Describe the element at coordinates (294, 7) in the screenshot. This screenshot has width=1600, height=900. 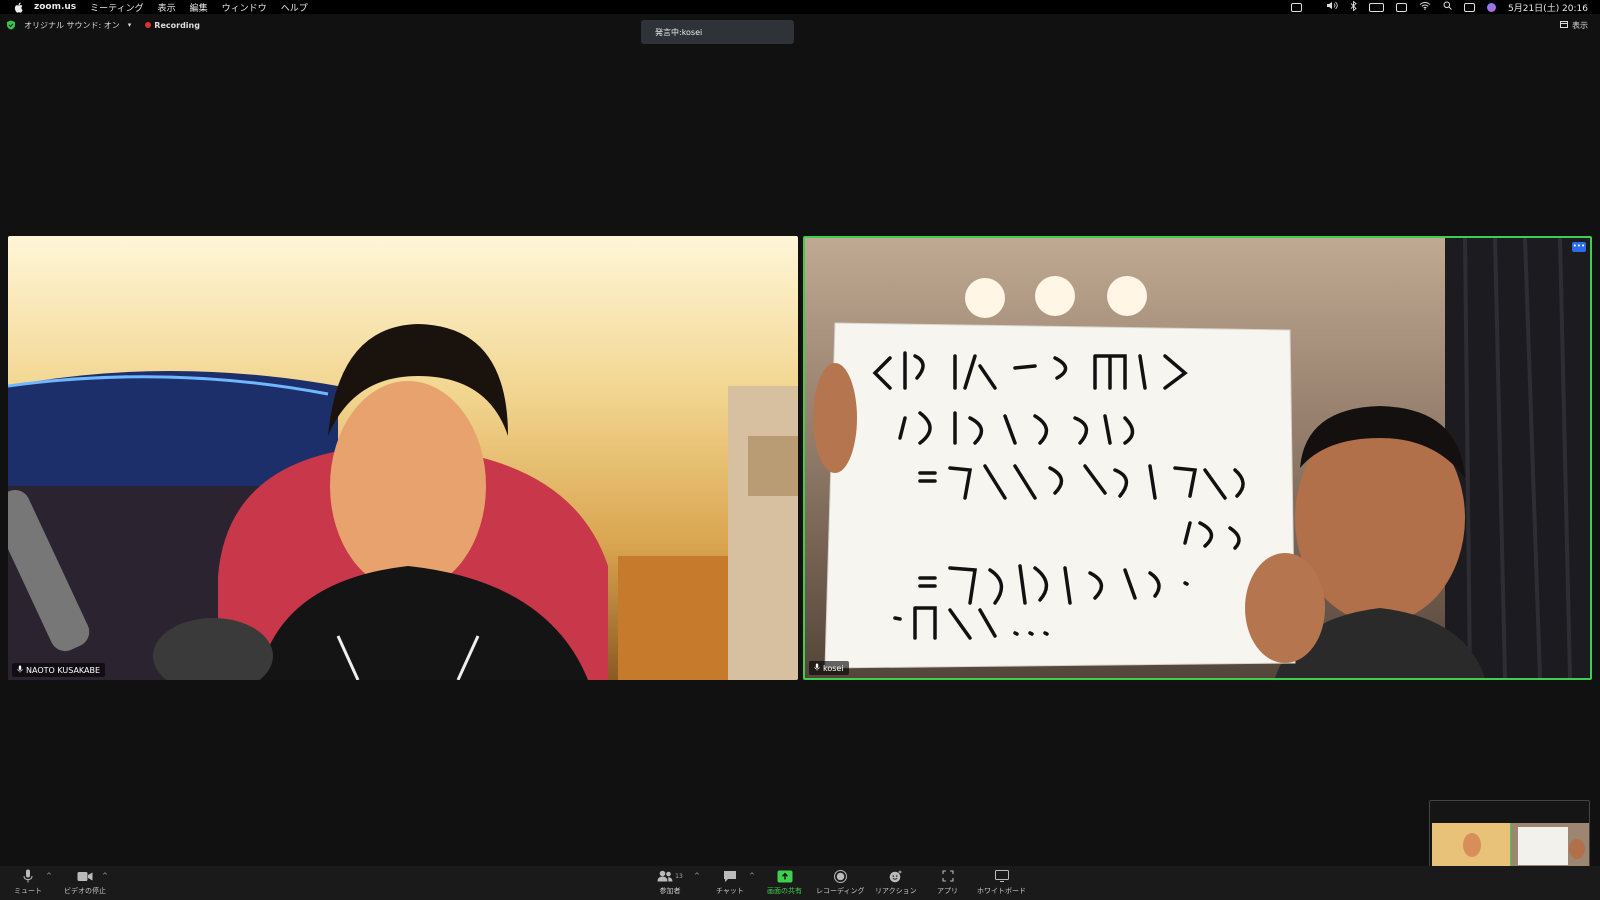
I see `menu-help: ヘルプ` at that location.